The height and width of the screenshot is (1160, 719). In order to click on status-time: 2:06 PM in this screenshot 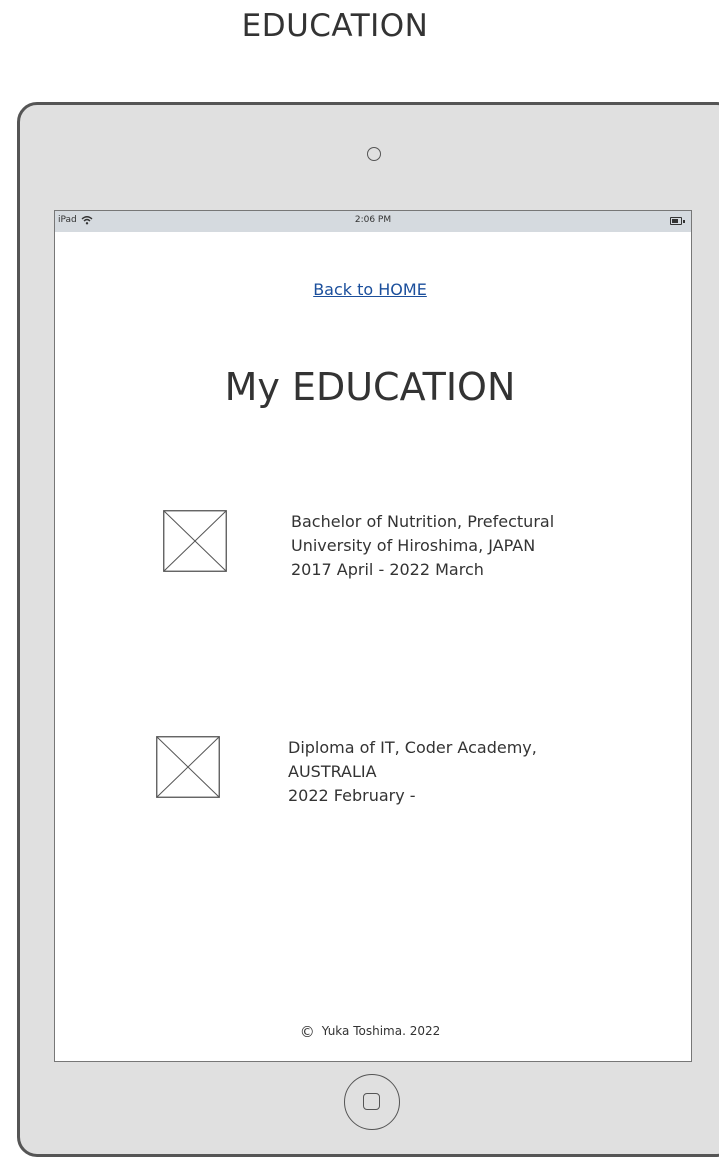, I will do `click(373, 220)`.